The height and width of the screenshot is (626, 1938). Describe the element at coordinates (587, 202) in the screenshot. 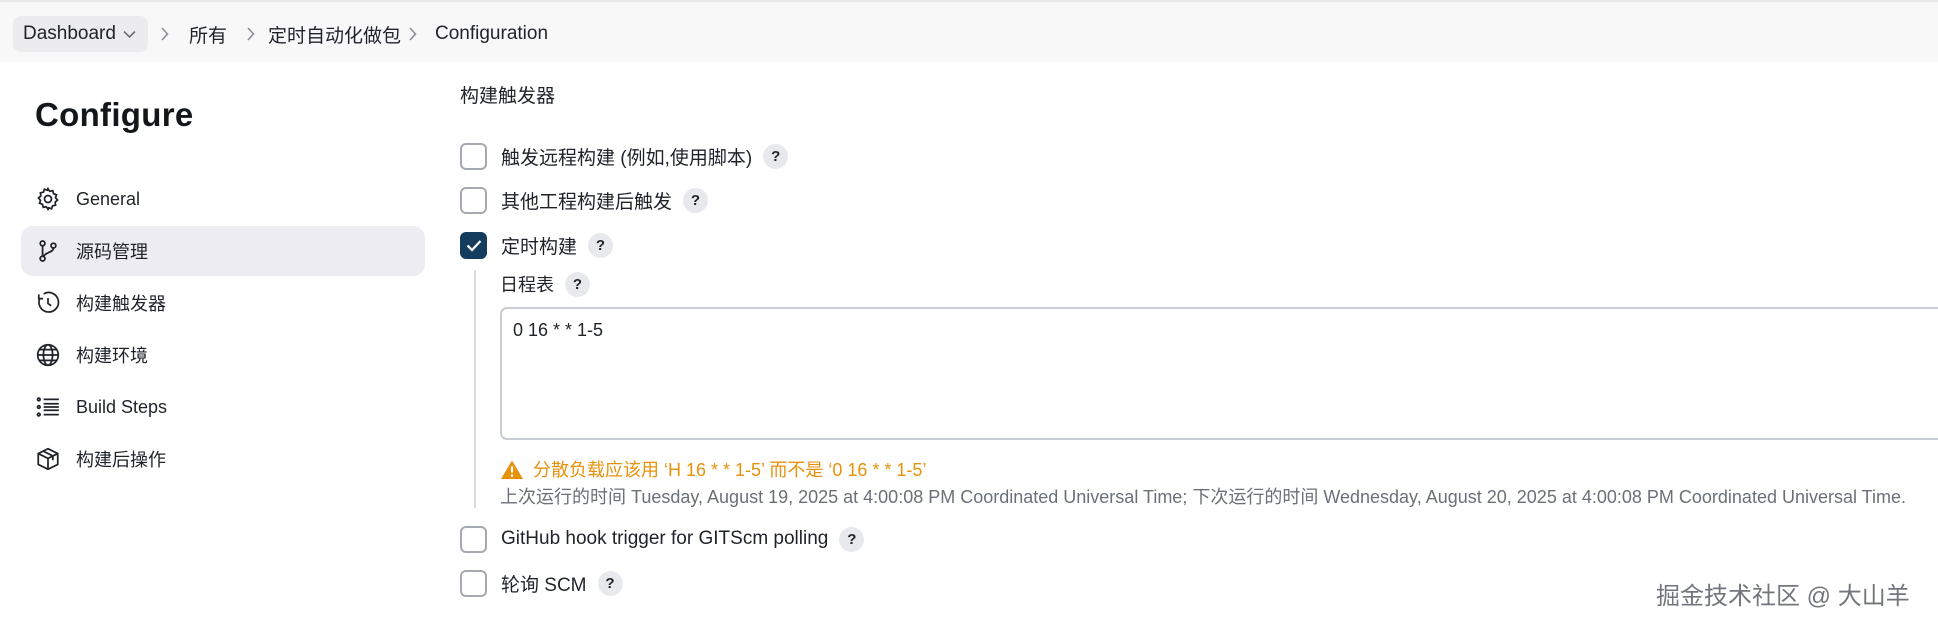

I see `option-label: 其他工程构建后触发` at that location.